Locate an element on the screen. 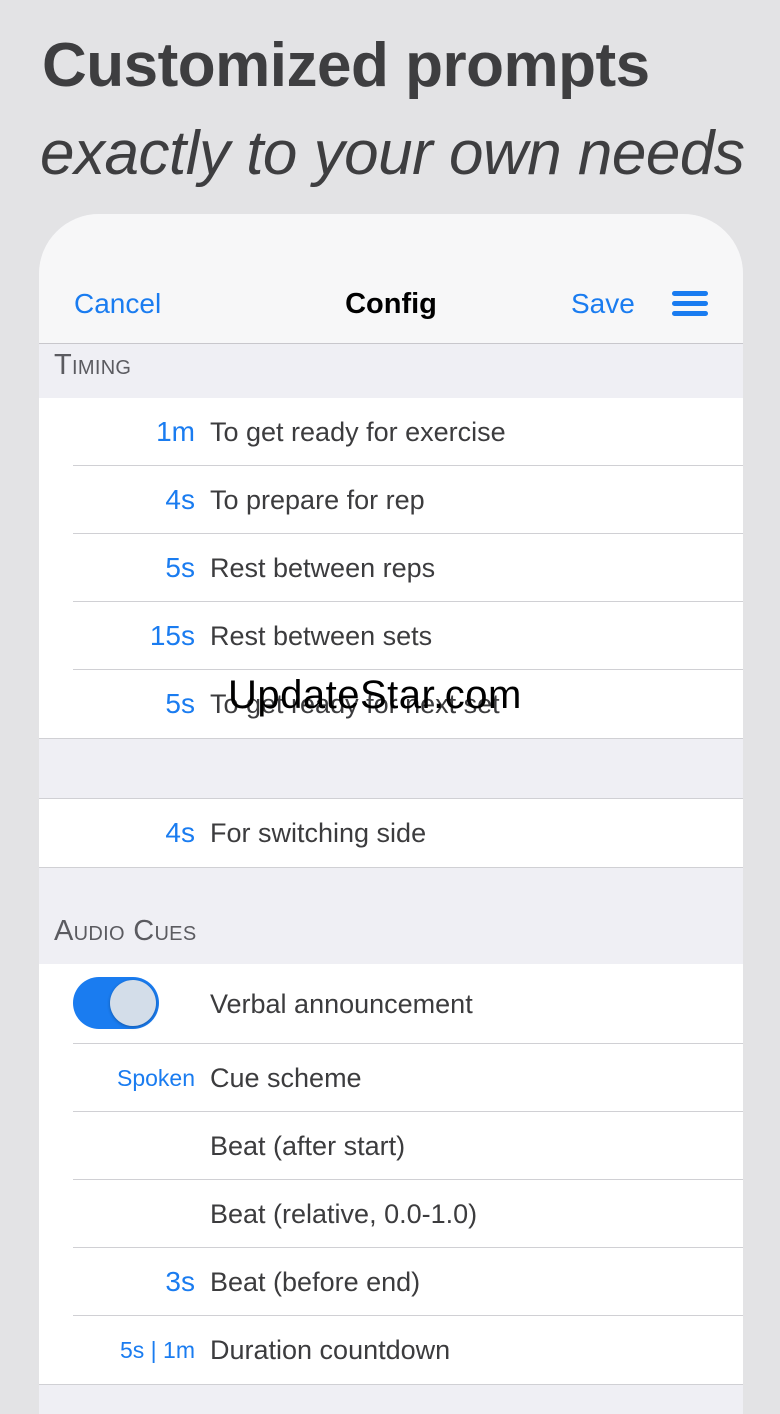  row-label: Beat (before end) is located at coordinates (315, 1282).